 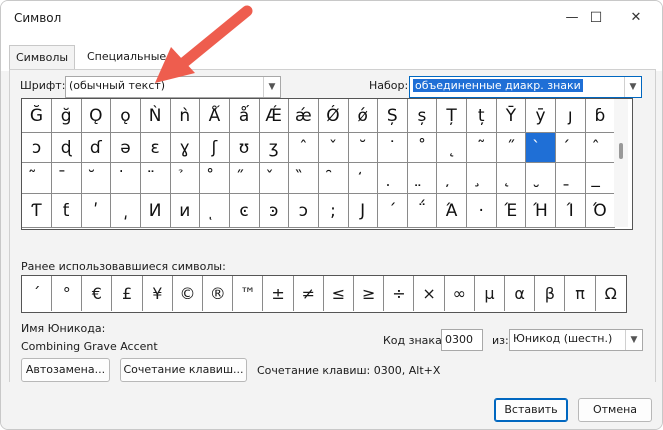 What do you see at coordinates (128, 293) in the screenshot?
I see `recent-symbol: £` at bounding box center [128, 293].